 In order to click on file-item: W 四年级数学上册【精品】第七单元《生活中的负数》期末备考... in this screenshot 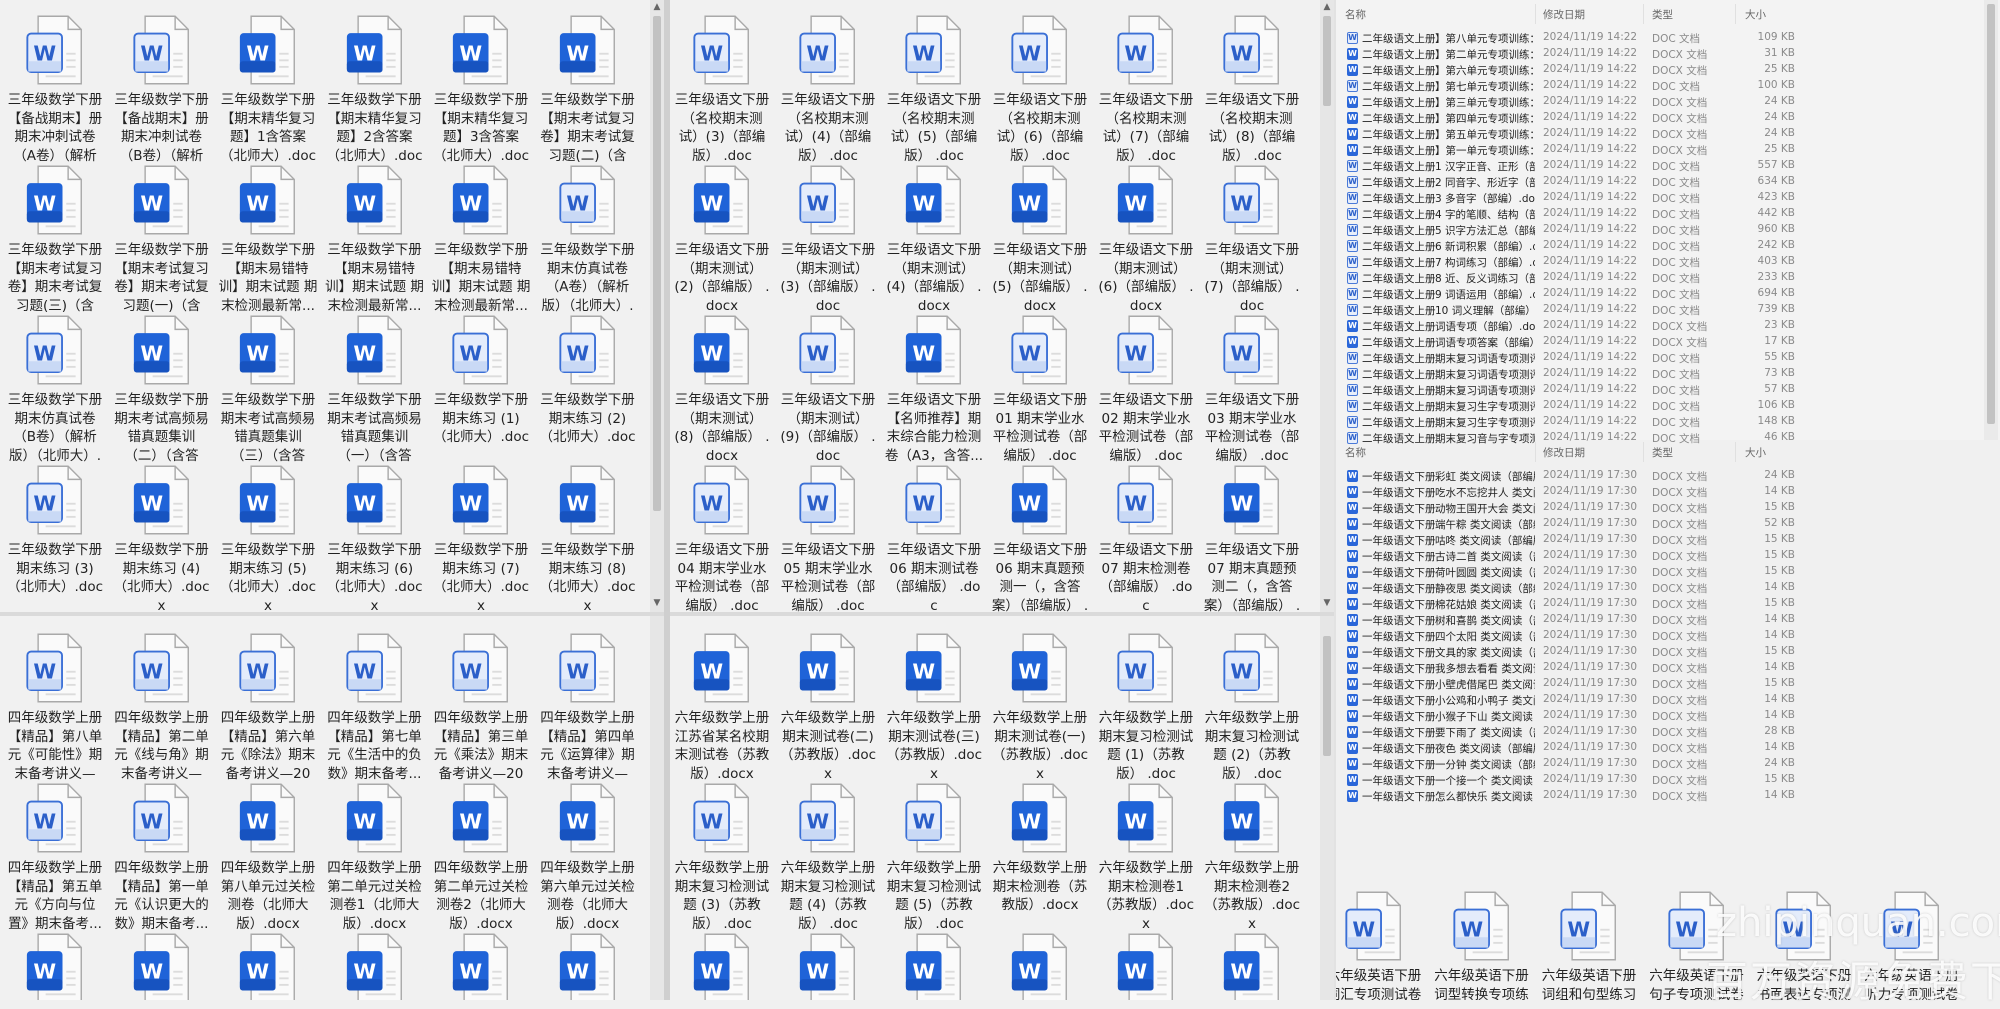, I will do `click(375, 707)`.